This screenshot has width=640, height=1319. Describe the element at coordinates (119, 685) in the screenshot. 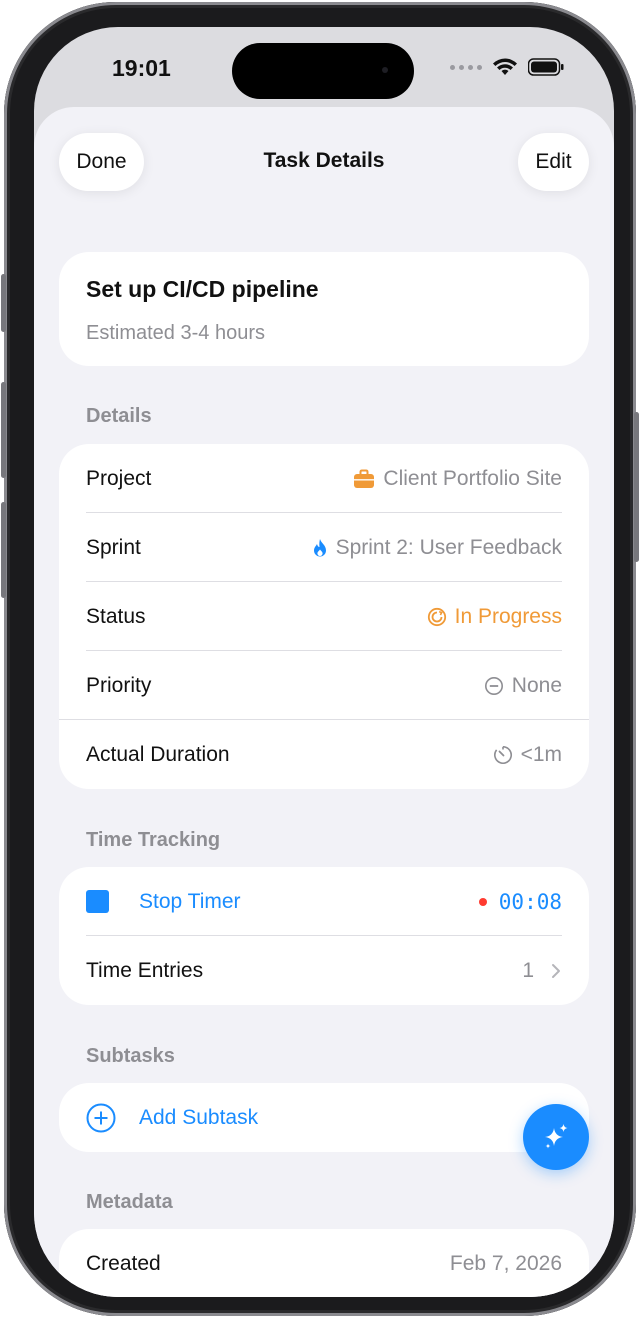

I see `priority-label: Priority` at that location.